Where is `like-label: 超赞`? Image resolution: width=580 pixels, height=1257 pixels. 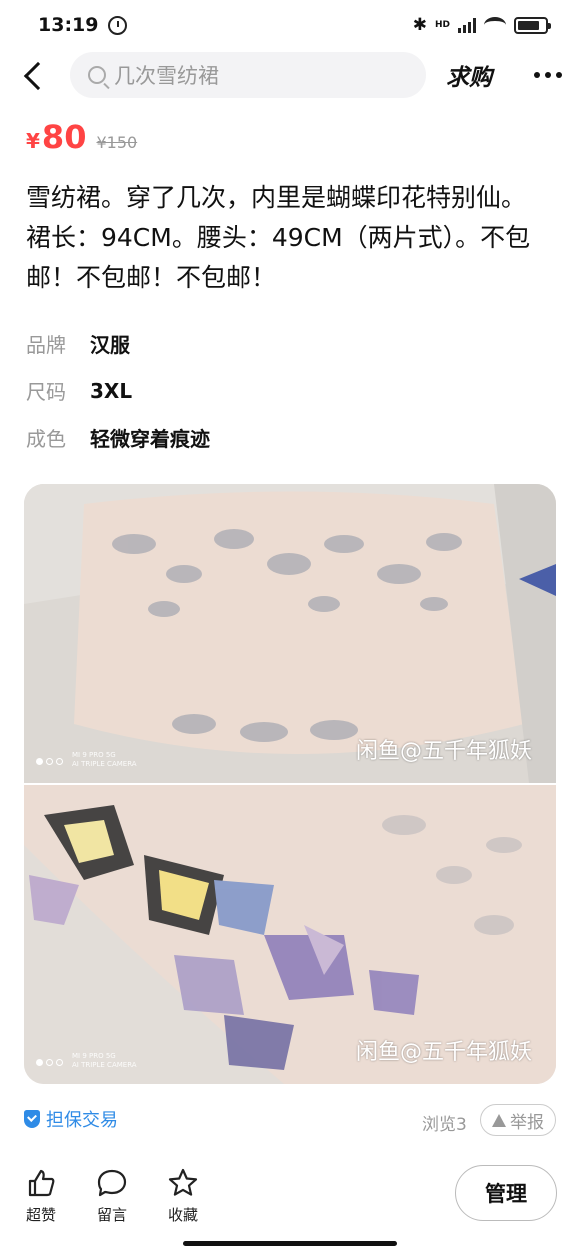 like-label: 超赞 is located at coordinates (40, 1215).